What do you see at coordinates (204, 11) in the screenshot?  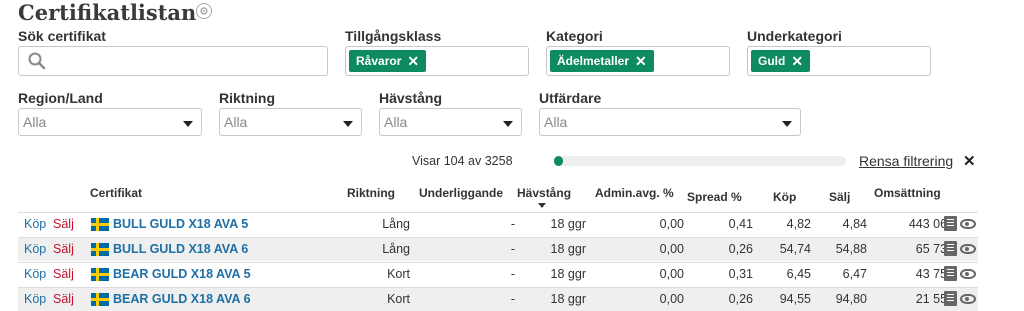 I see `target-icon: ⊙` at bounding box center [204, 11].